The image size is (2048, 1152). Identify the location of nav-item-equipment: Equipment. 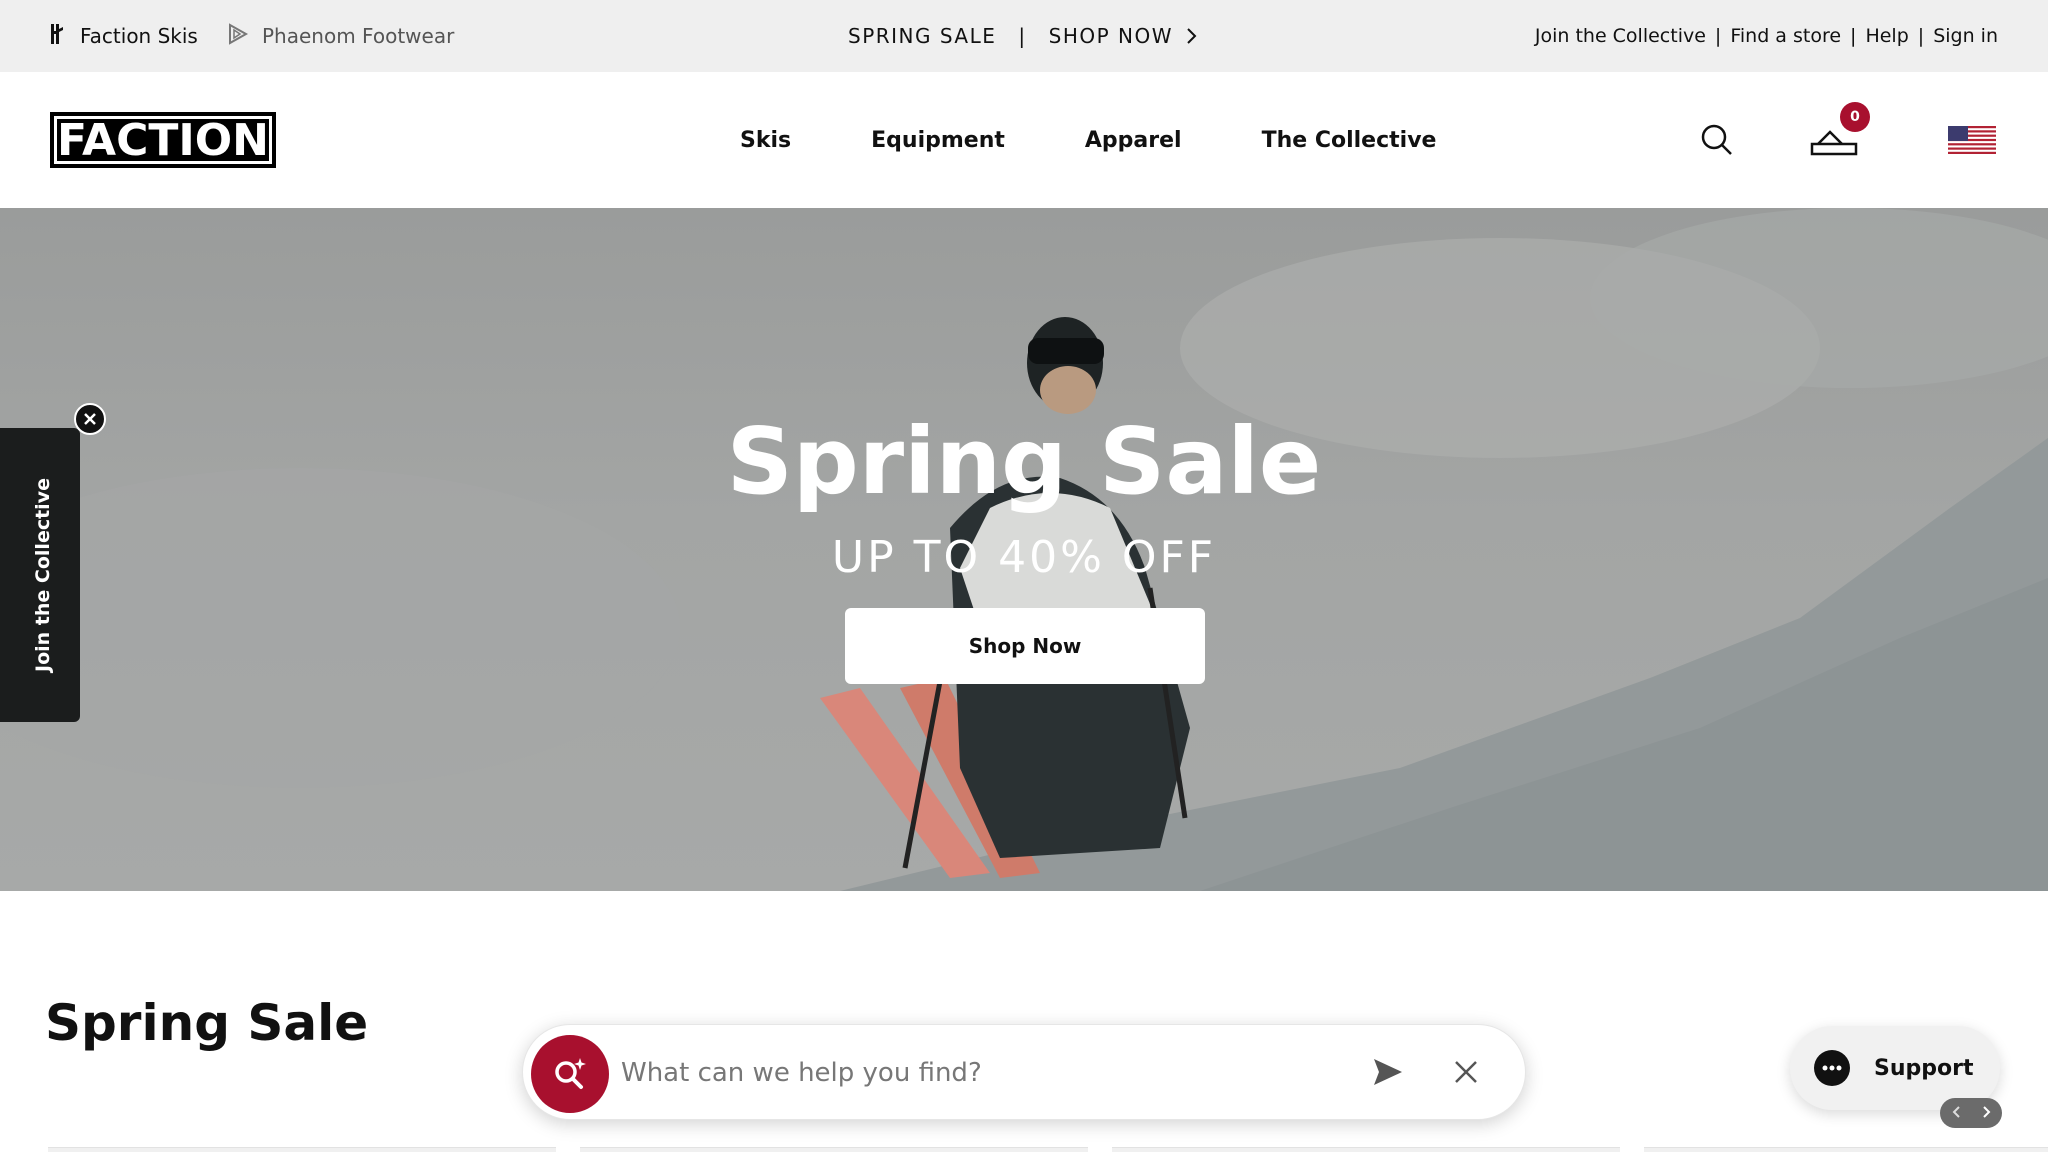
(938, 140).